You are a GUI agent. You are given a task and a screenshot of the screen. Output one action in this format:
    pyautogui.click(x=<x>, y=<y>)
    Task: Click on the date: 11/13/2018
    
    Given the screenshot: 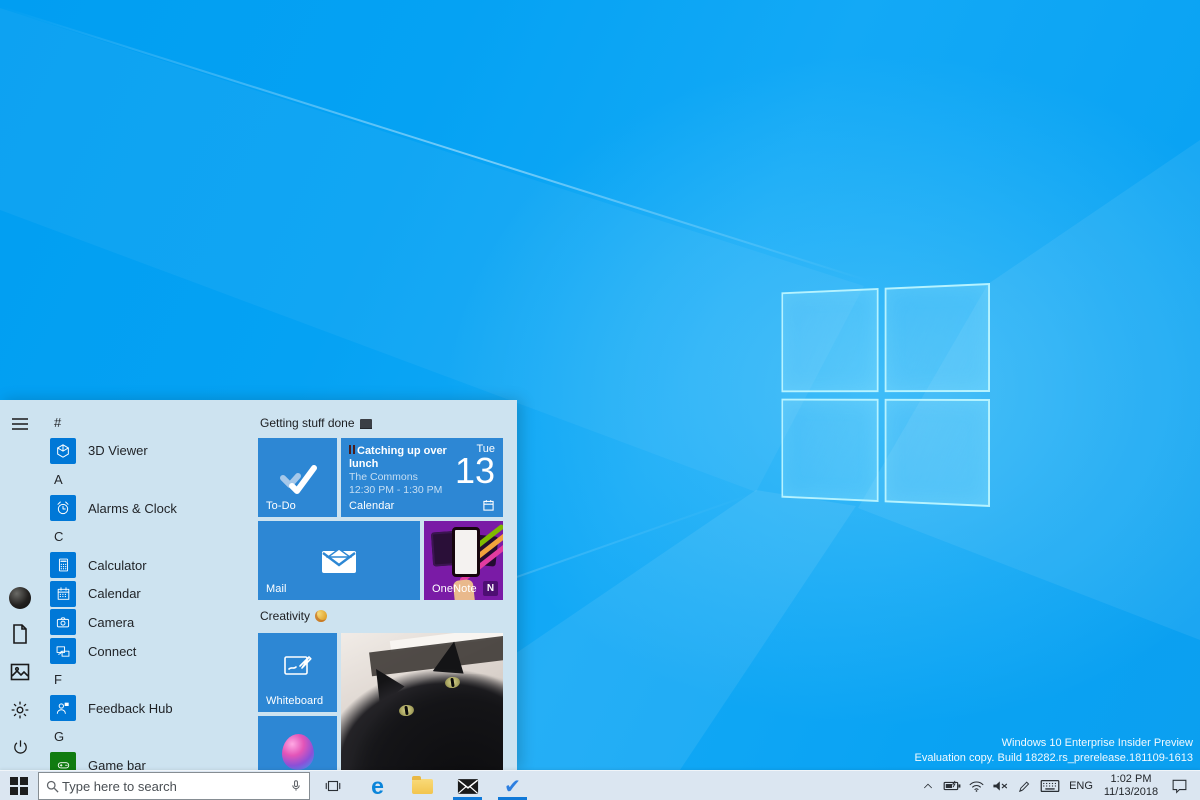 What is the action you would take?
    pyautogui.click(x=1131, y=792)
    